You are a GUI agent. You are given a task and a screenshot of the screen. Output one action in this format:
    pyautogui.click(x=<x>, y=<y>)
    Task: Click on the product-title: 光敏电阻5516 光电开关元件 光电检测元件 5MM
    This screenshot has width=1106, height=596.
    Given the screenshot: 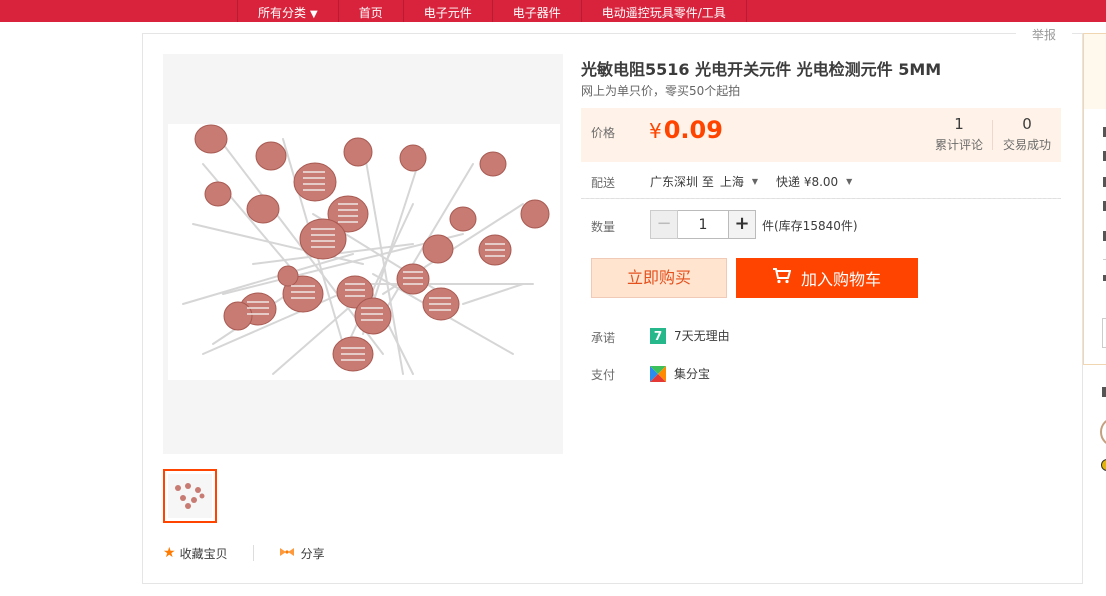 What is the action you would take?
    pyautogui.click(x=761, y=69)
    